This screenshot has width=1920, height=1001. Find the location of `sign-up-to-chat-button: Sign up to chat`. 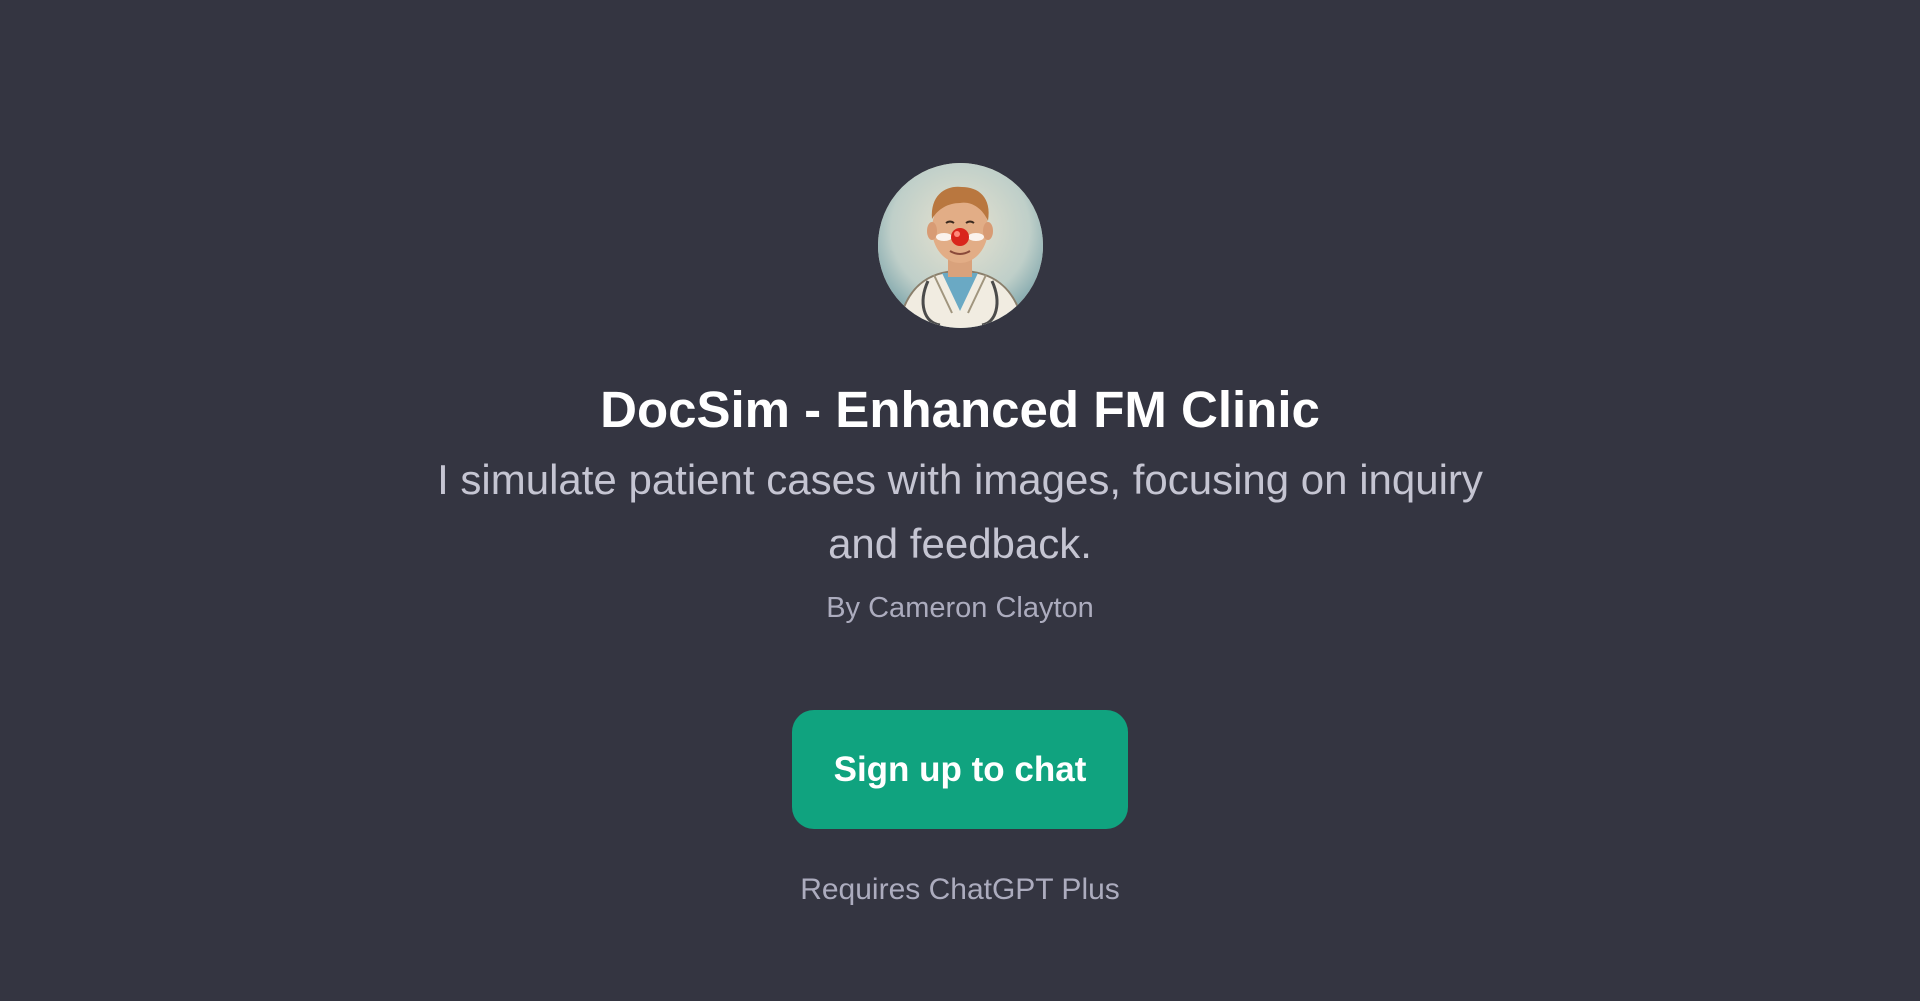

sign-up-to-chat-button: Sign up to chat is located at coordinates (960, 769).